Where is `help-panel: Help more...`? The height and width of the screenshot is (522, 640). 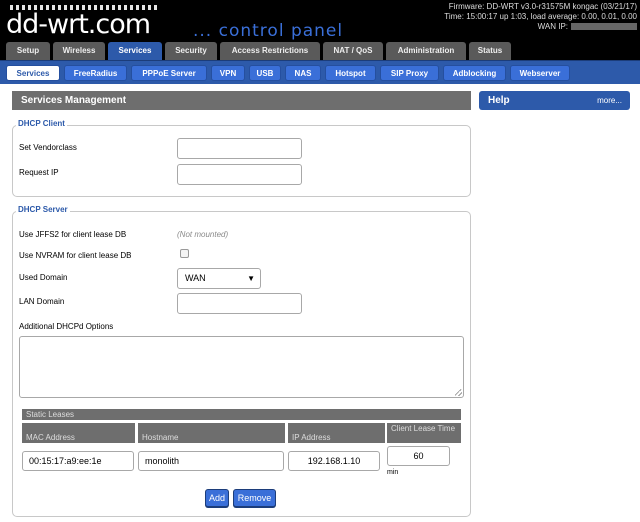 help-panel: Help more... is located at coordinates (554, 100).